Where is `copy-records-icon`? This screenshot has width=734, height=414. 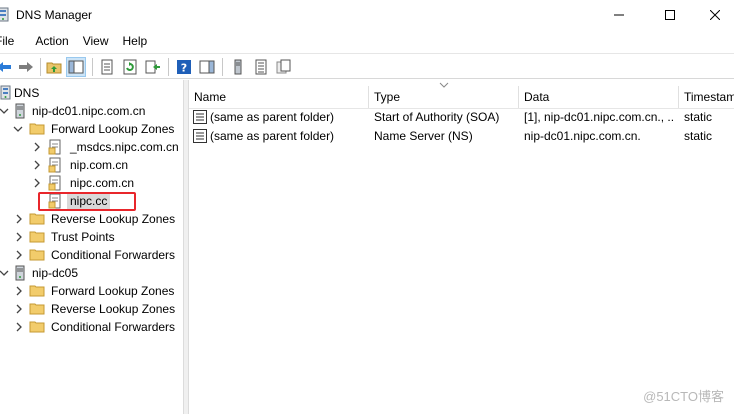 copy-records-icon is located at coordinates (283, 66).